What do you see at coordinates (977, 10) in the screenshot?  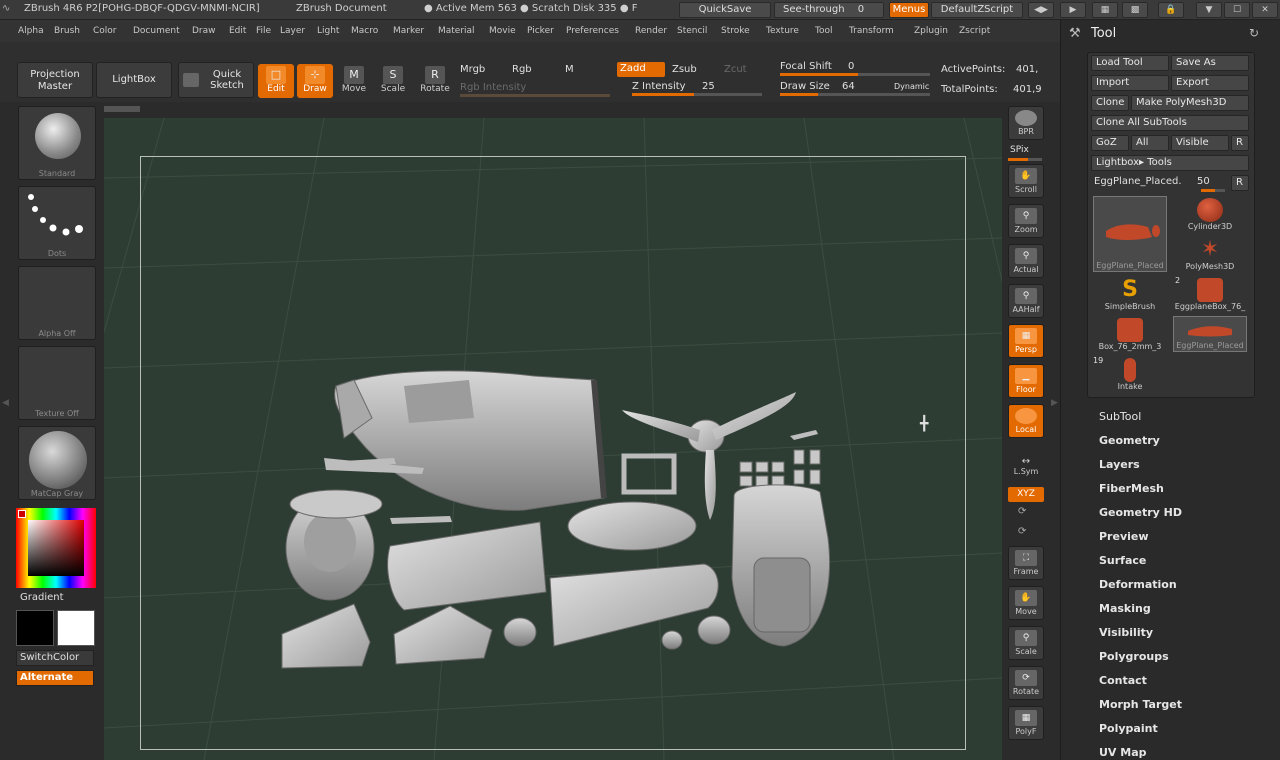 I see `default-zscript-button: DefaultZScript` at bounding box center [977, 10].